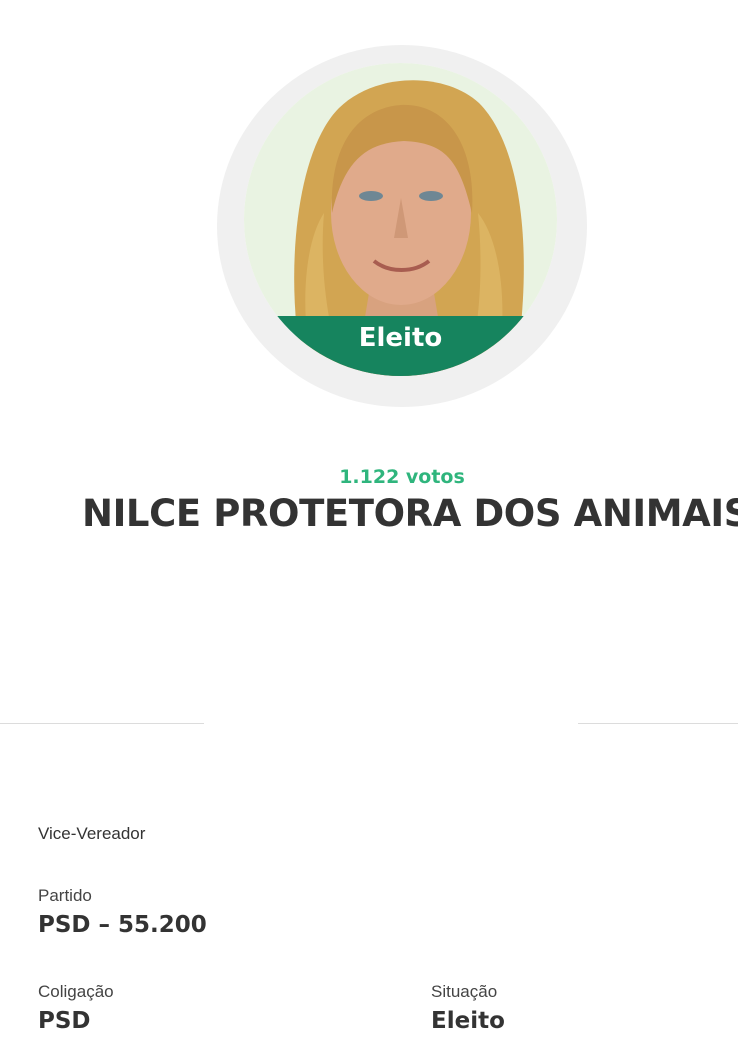 The width and height of the screenshot is (738, 1053). I want to click on coligacao-value: PSD, so click(64, 1021).